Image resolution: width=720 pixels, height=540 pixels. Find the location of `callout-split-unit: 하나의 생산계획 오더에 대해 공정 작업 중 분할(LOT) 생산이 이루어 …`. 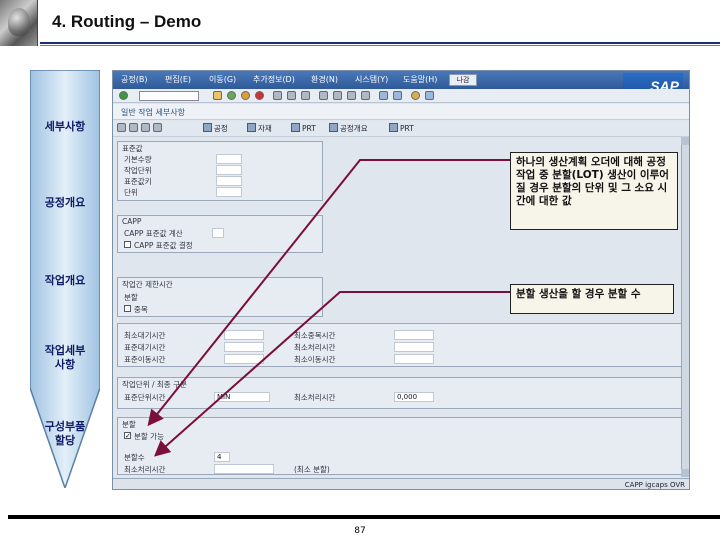

callout-split-unit: 하나의 생산계획 오더에 대해 공정 작업 중 분할(LOT) 생산이 이루어 … is located at coordinates (594, 191).